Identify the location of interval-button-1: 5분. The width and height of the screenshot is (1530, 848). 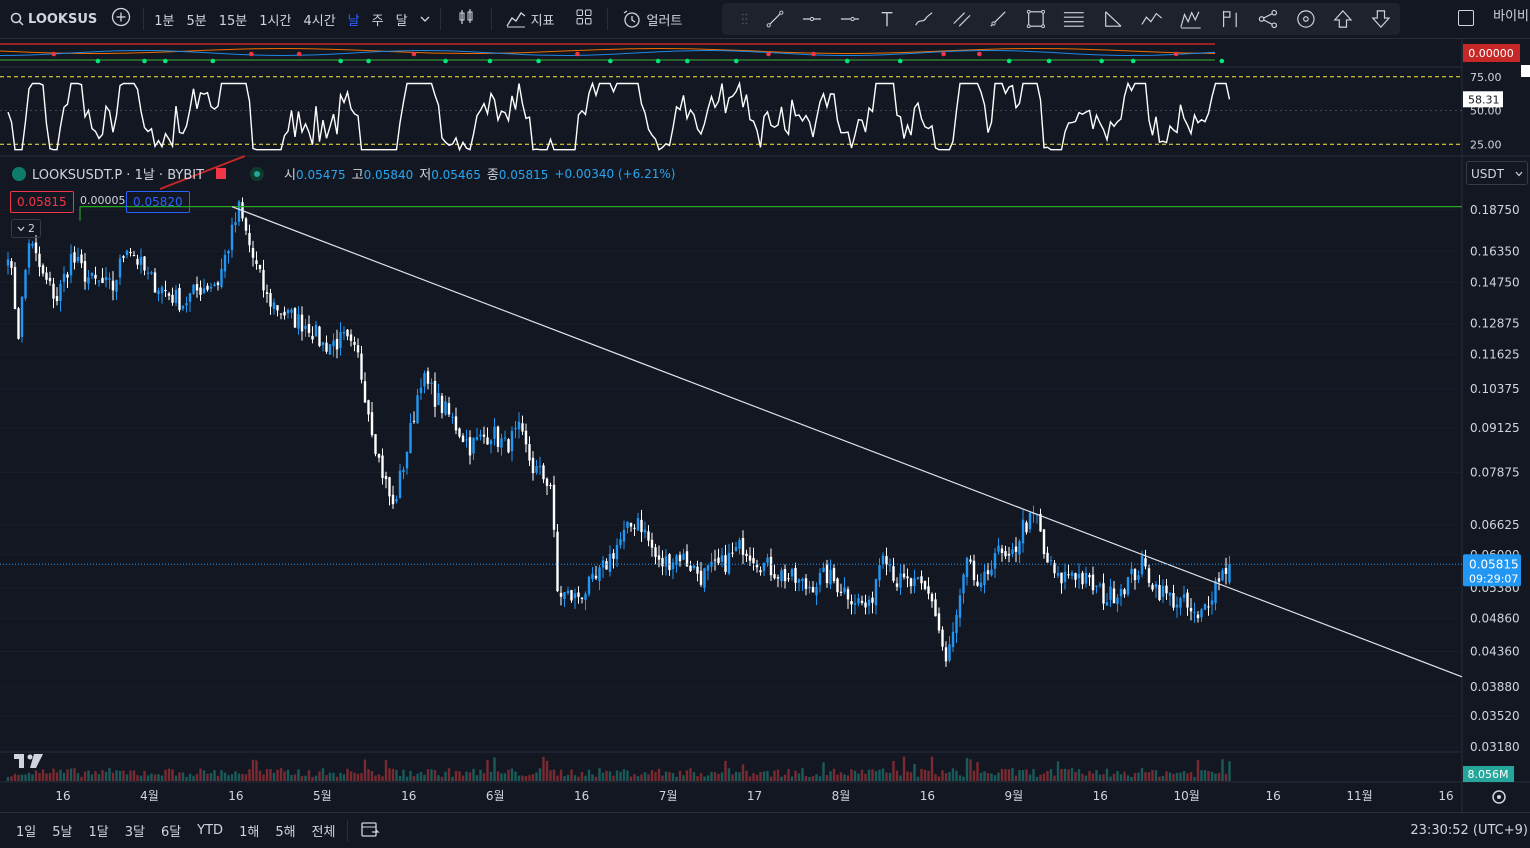
(197, 19).